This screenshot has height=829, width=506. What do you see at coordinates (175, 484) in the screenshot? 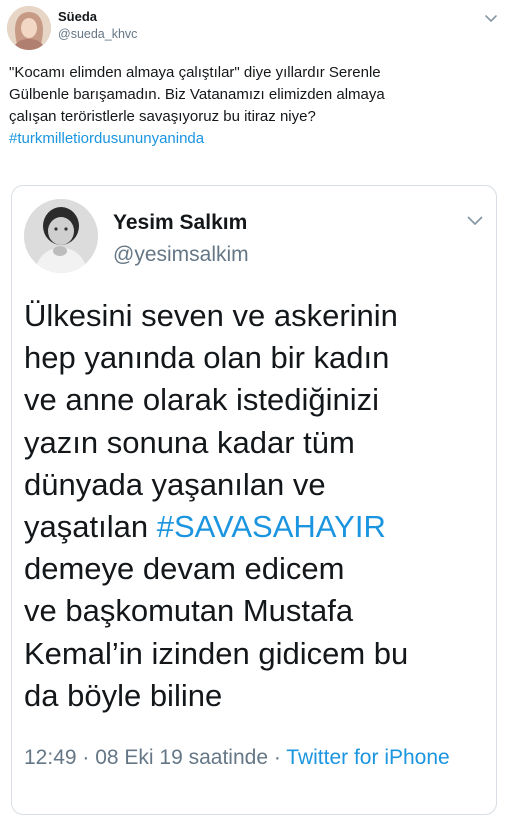
I see `quoted-text-line: dünyada yaşanılan ve` at bounding box center [175, 484].